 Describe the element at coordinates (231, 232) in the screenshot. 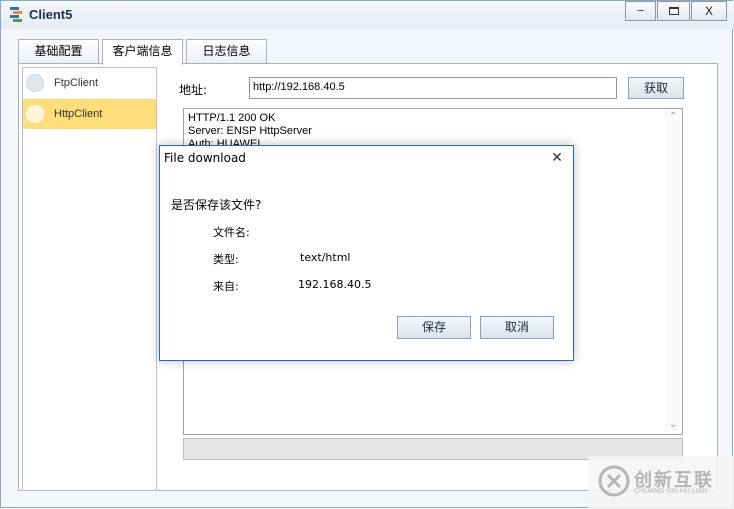

I see `filename-label: 文件名:` at that location.